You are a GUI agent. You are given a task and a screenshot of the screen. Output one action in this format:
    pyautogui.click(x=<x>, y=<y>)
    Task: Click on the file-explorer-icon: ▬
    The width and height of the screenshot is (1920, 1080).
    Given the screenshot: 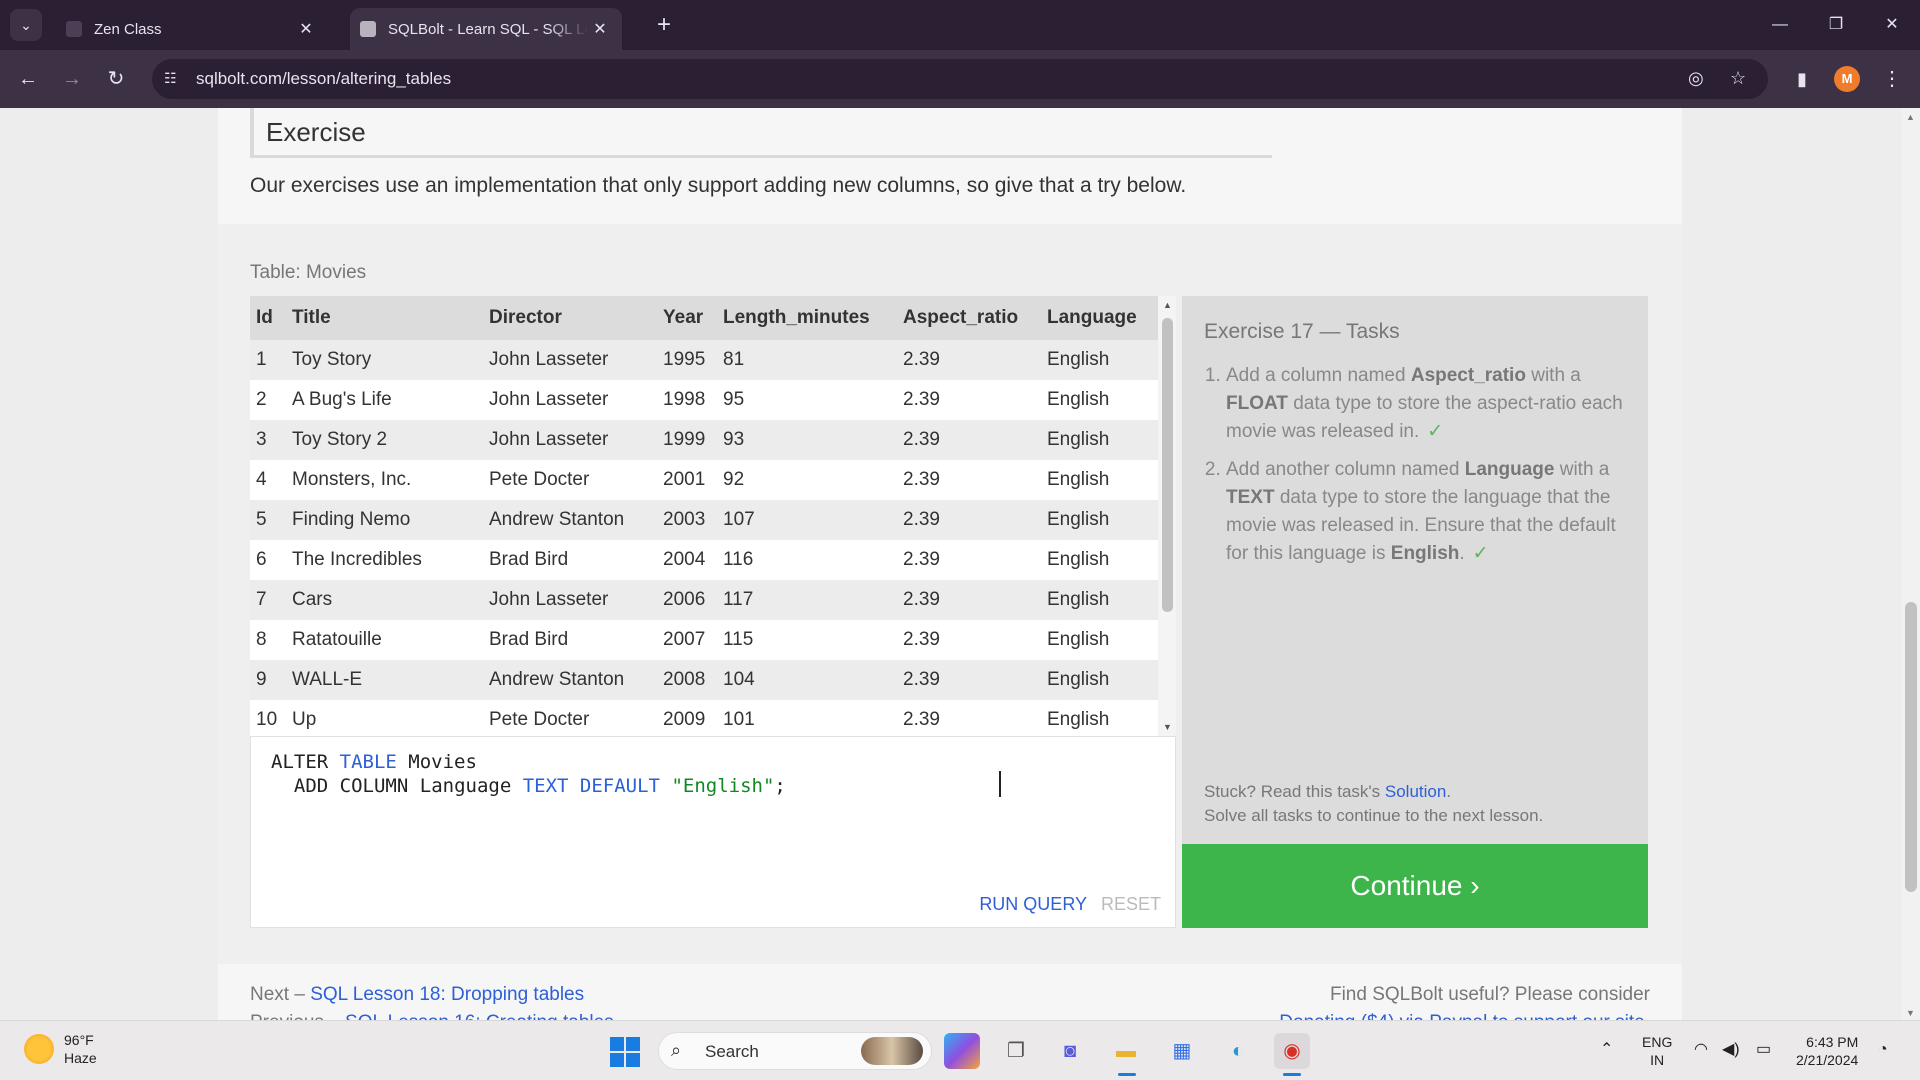 What is the action you would take?
    pyautogui.click(x=1126, y=1051)
    